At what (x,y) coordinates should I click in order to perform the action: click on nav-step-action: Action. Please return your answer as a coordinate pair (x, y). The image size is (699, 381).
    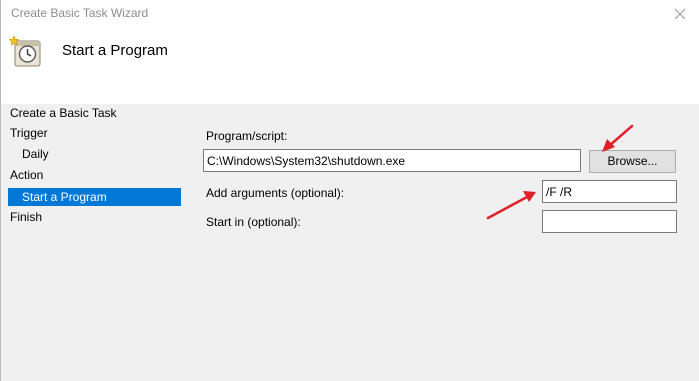
    Looking at the image, I should click on (26, 175).